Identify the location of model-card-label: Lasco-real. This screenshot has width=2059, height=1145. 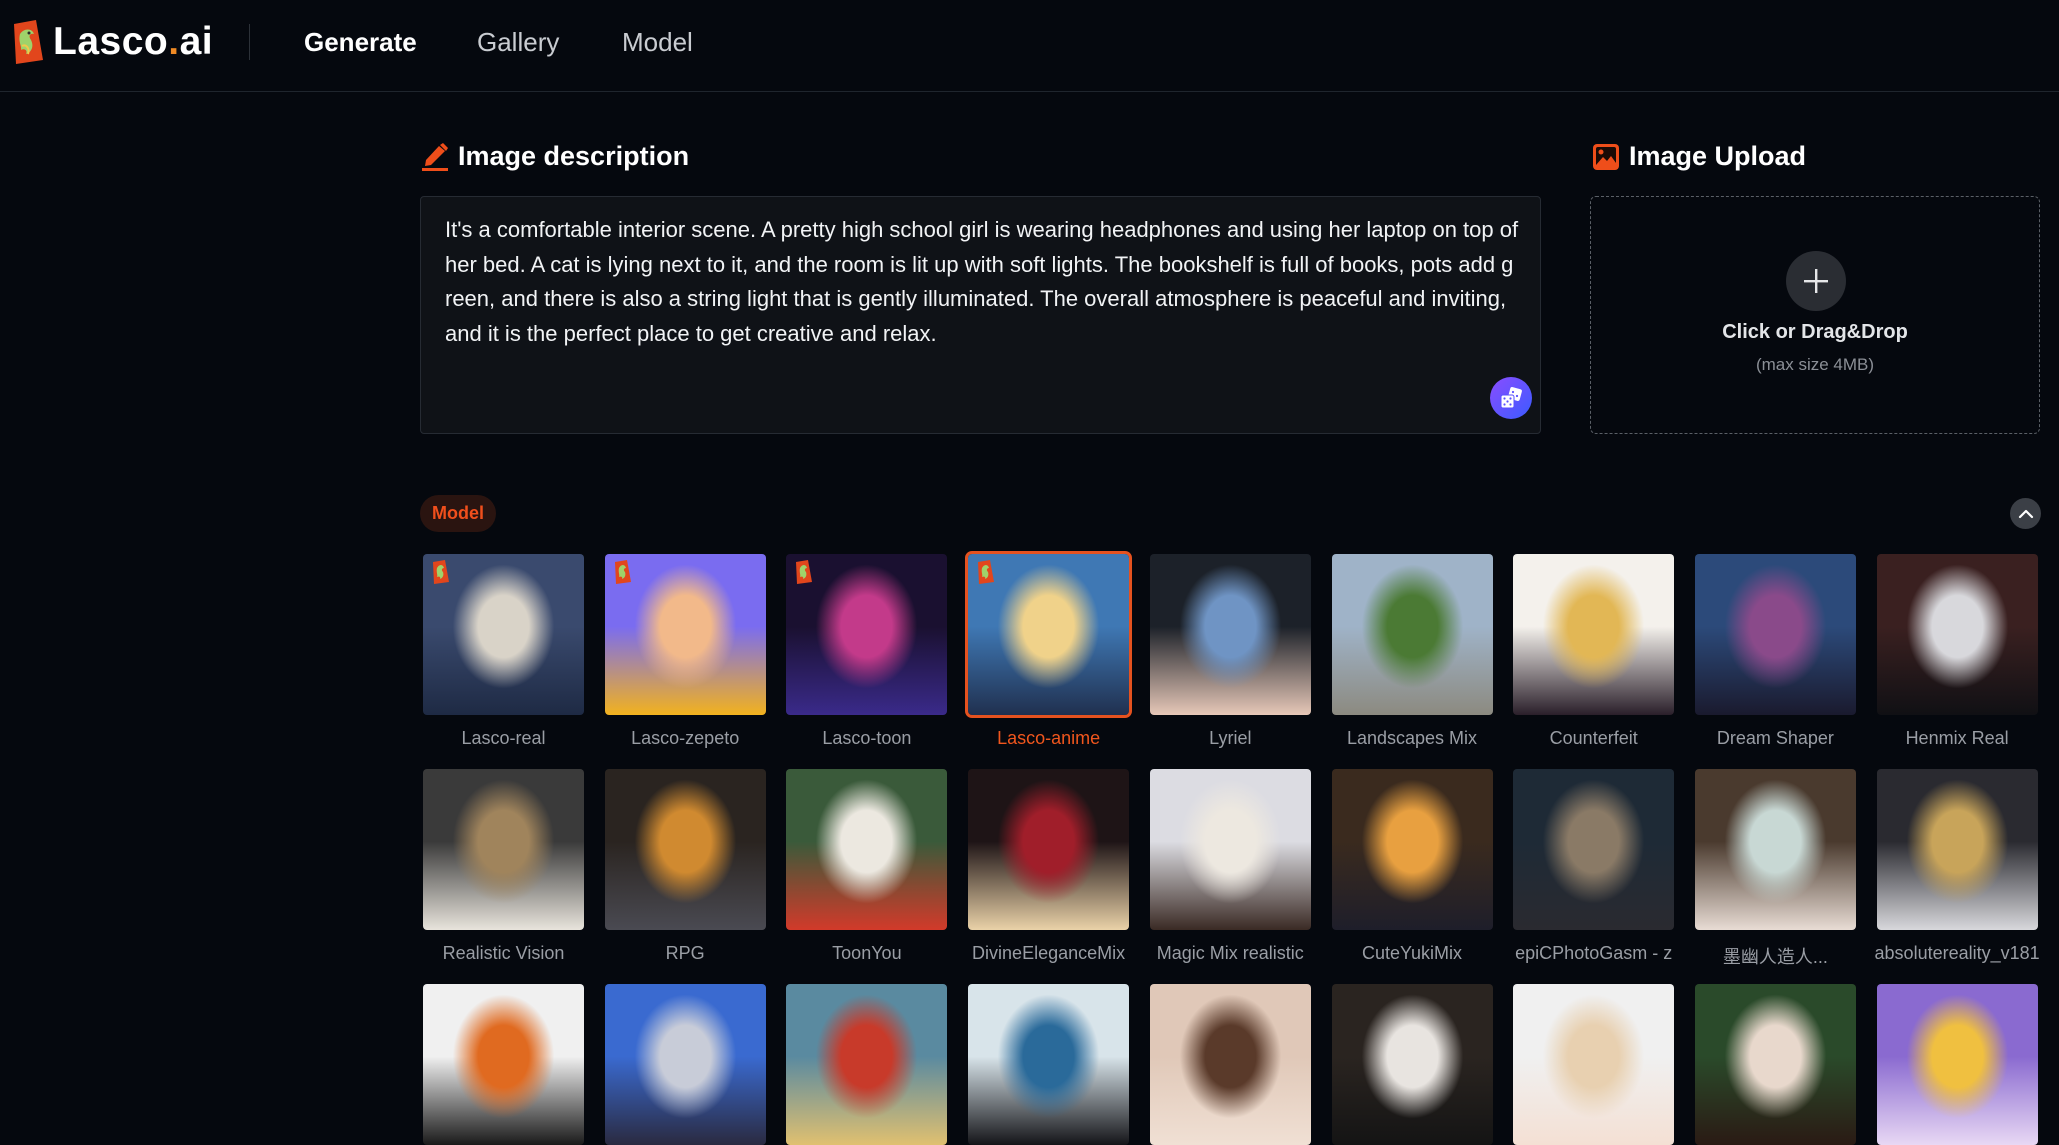
(503, 738).